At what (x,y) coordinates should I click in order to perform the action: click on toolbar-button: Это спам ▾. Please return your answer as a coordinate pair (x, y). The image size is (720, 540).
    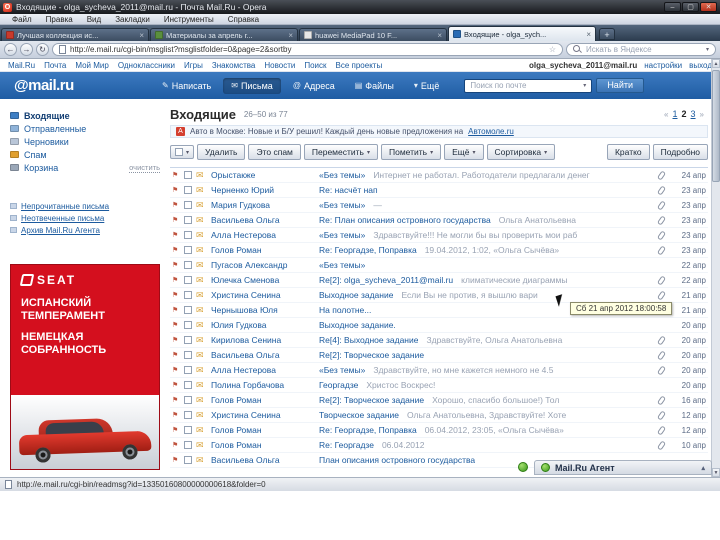
    Looking at the image, I should click on (274, 152).